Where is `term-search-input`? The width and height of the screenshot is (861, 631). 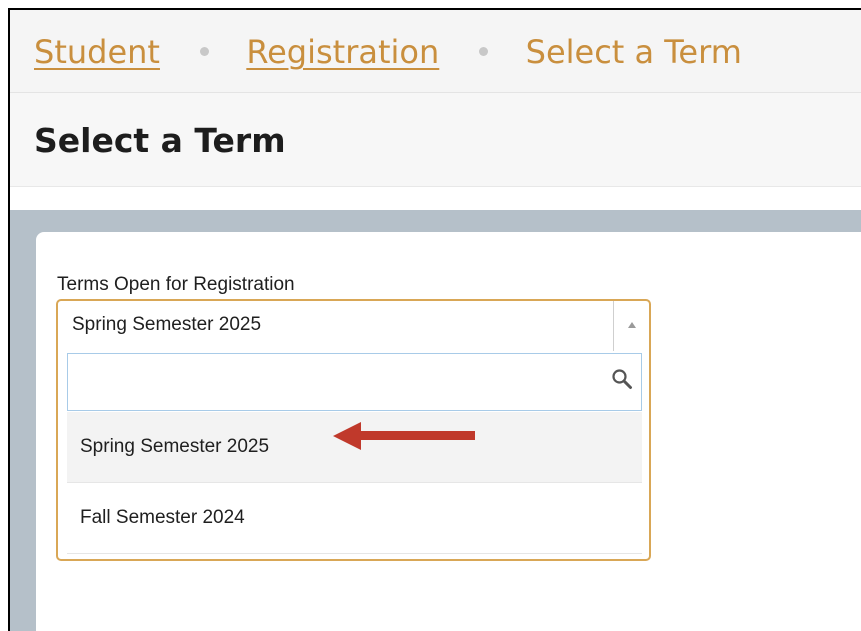 term-search-input is located at coordinates (354, 382).